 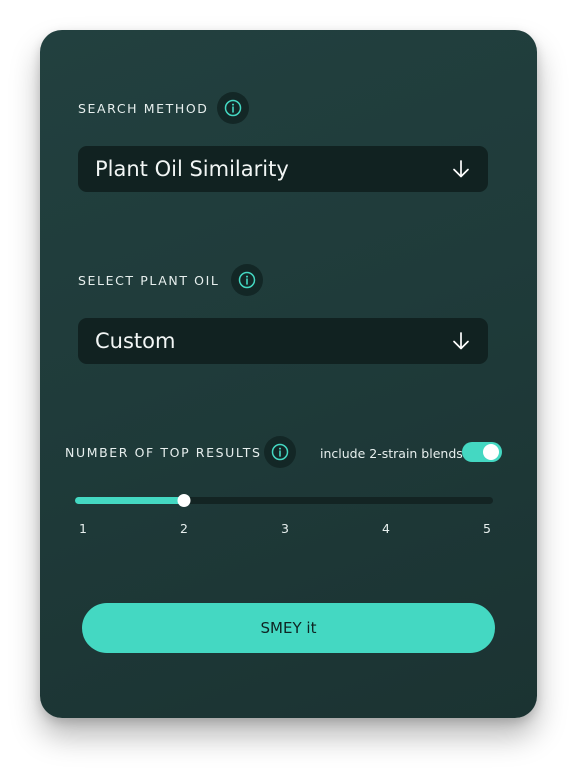 I want to click on search-method-label: SEARCH METHOD, so click(x=143, y=108).